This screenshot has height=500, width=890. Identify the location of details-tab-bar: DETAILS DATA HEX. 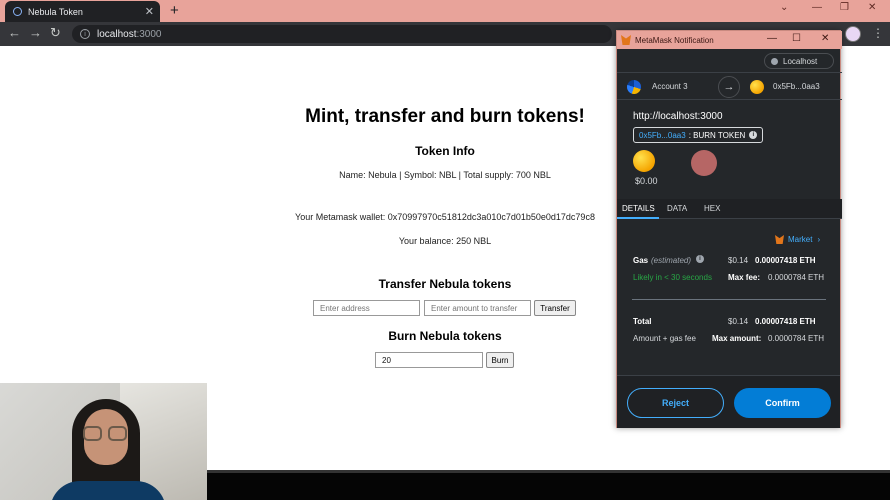
(729, 209).